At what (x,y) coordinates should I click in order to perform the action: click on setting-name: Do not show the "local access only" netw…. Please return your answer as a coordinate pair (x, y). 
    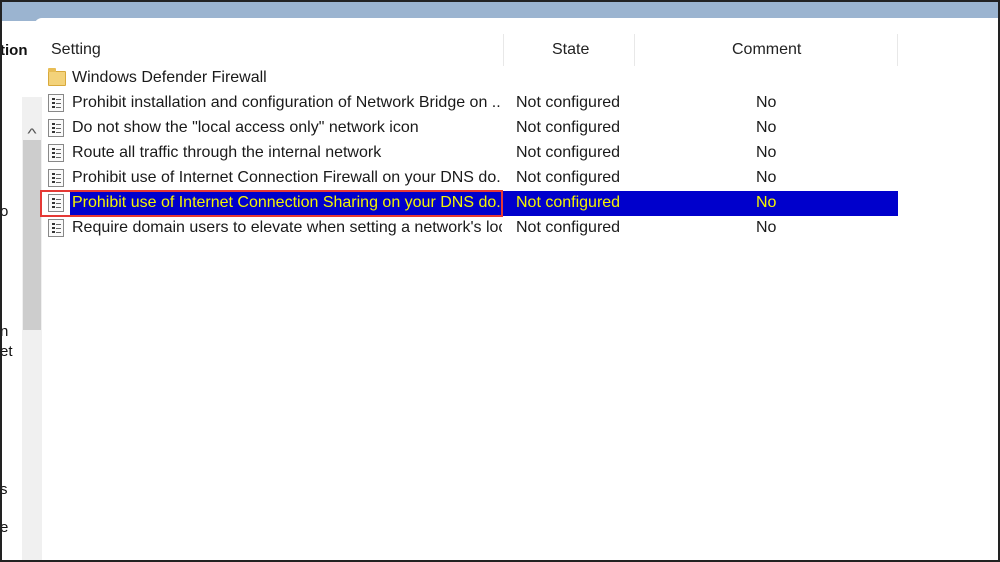
    Looking at the image, I should click on (245, 127).